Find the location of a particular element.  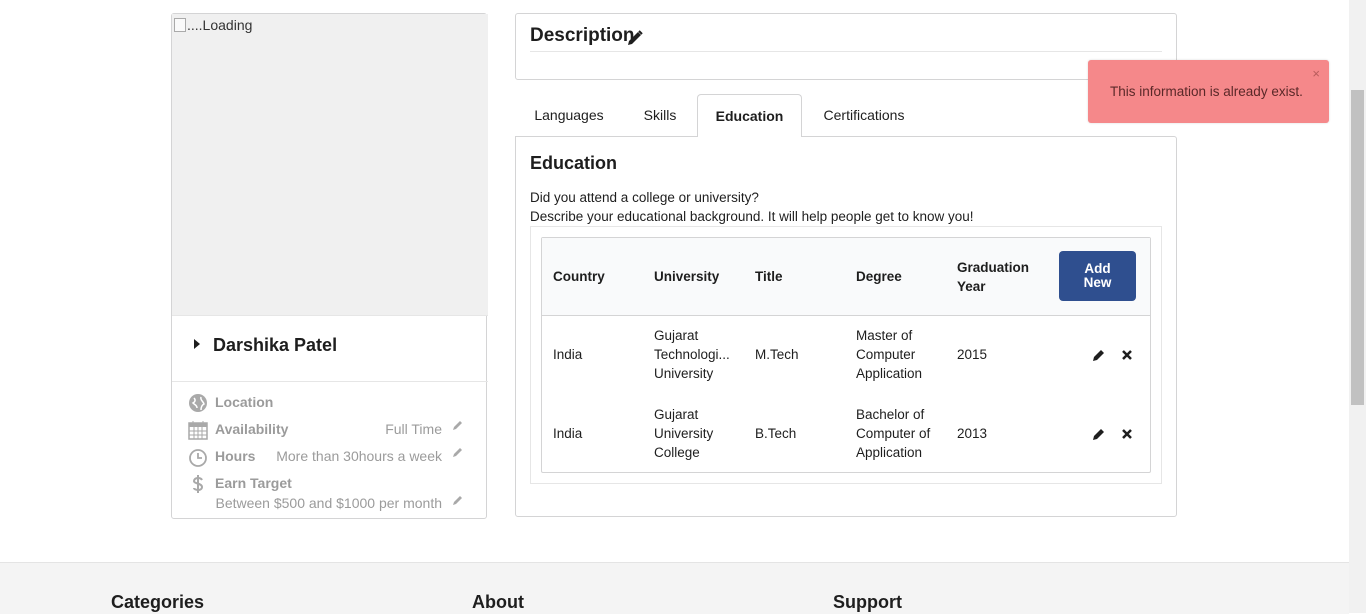

detail-availability: Availability Full Time is located at coordinates (333, 432).